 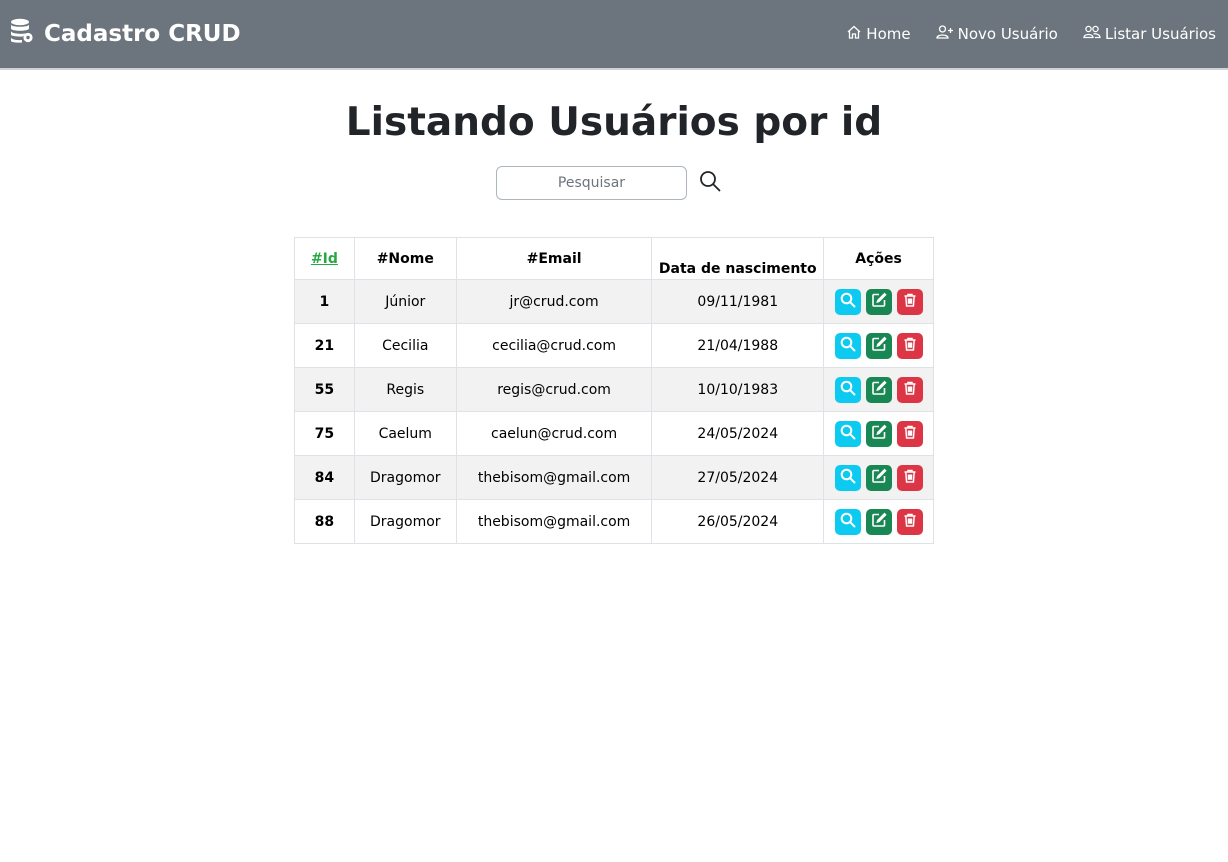 I want to click on table-row: 75 Caelum caelun@crud.com 24/05/2024, so click(x=614, y=433).